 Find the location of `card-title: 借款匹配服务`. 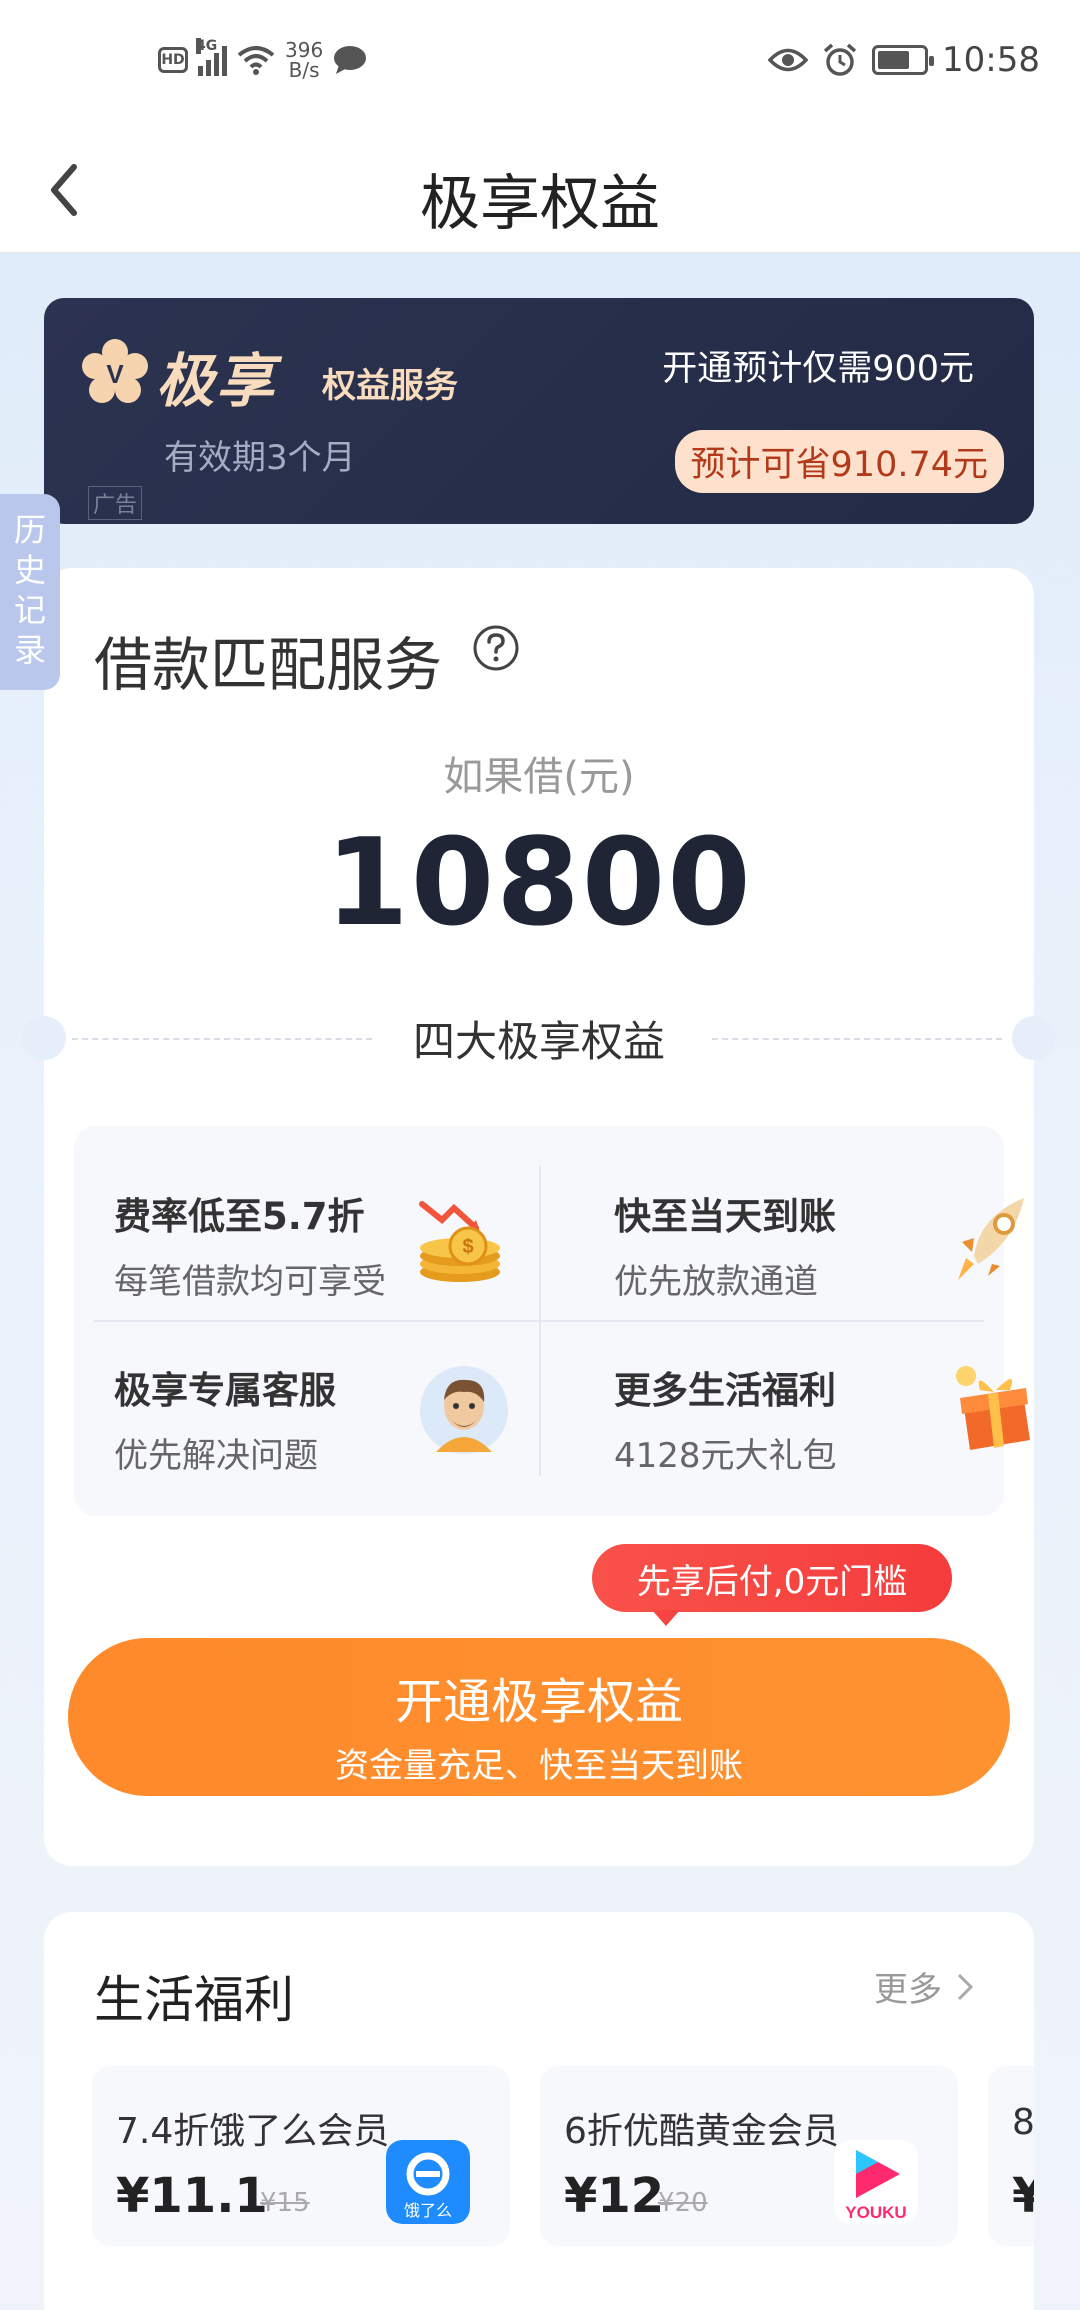

card-title: 借款匹配服务 is located at coordinates (268, 665).